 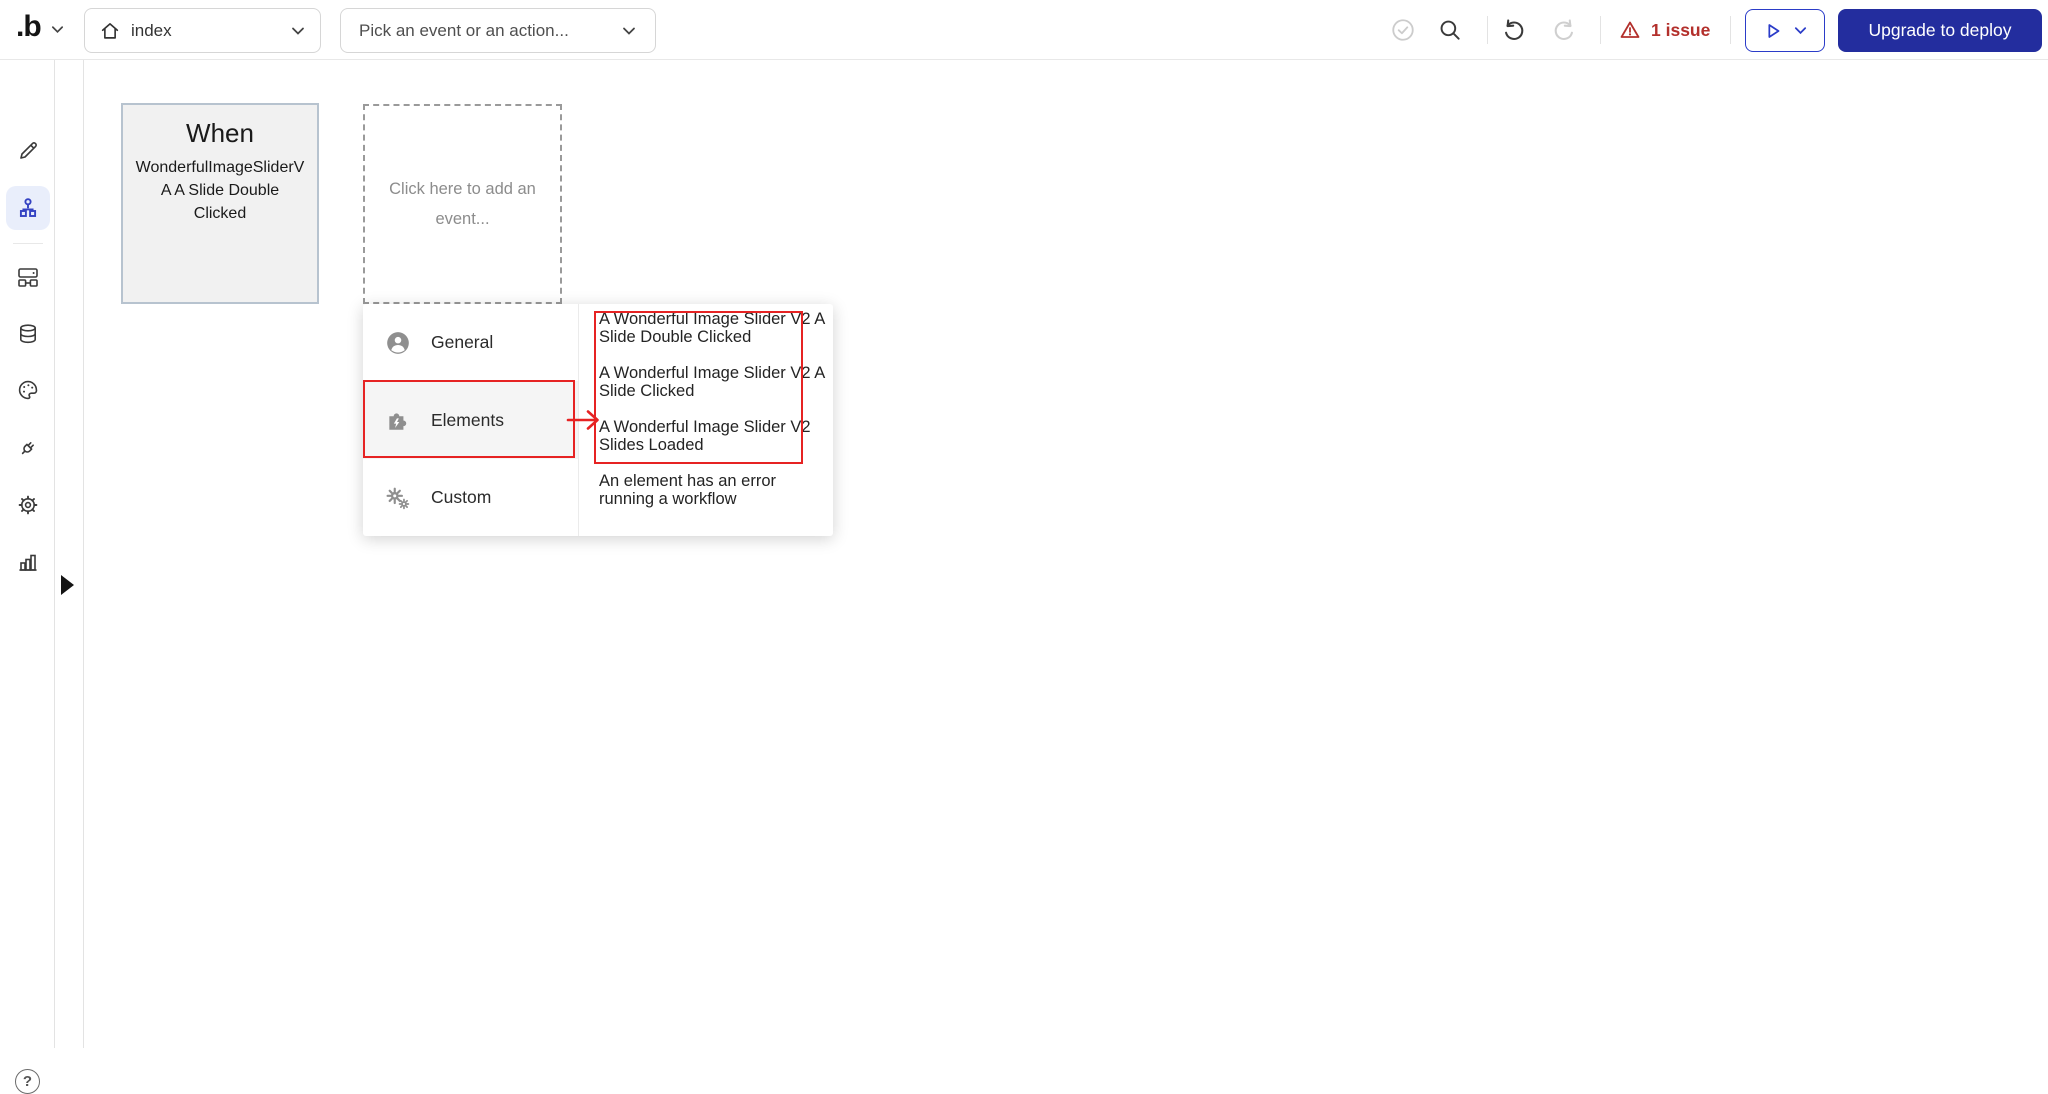 I want to click on plug-icon, so click(x=28, y=448).